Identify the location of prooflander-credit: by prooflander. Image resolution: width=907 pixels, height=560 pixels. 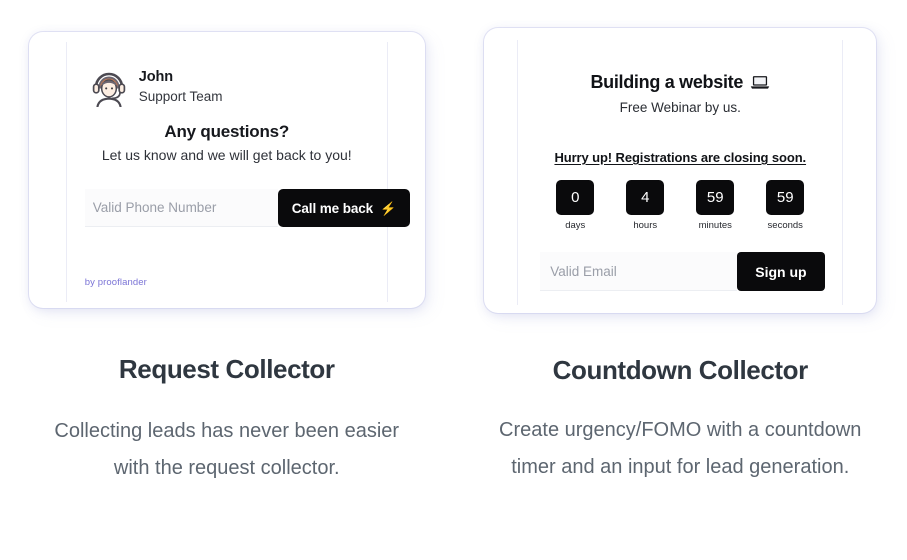
(115, 282).